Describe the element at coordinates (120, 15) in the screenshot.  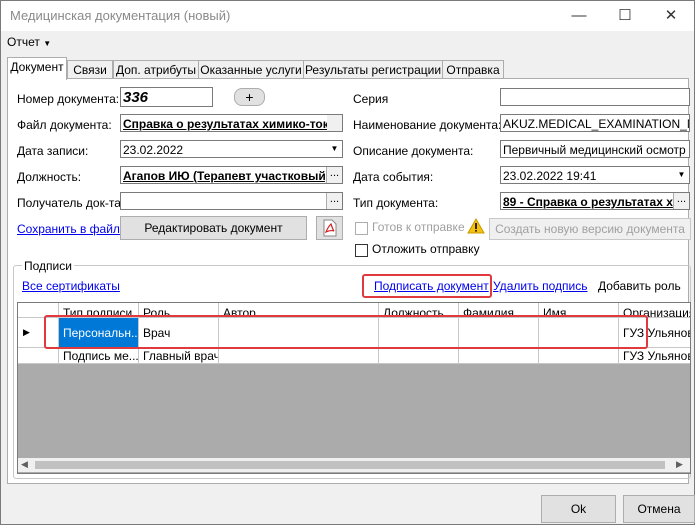
I see `window-title: Медицинская документация (новый)` at that location.